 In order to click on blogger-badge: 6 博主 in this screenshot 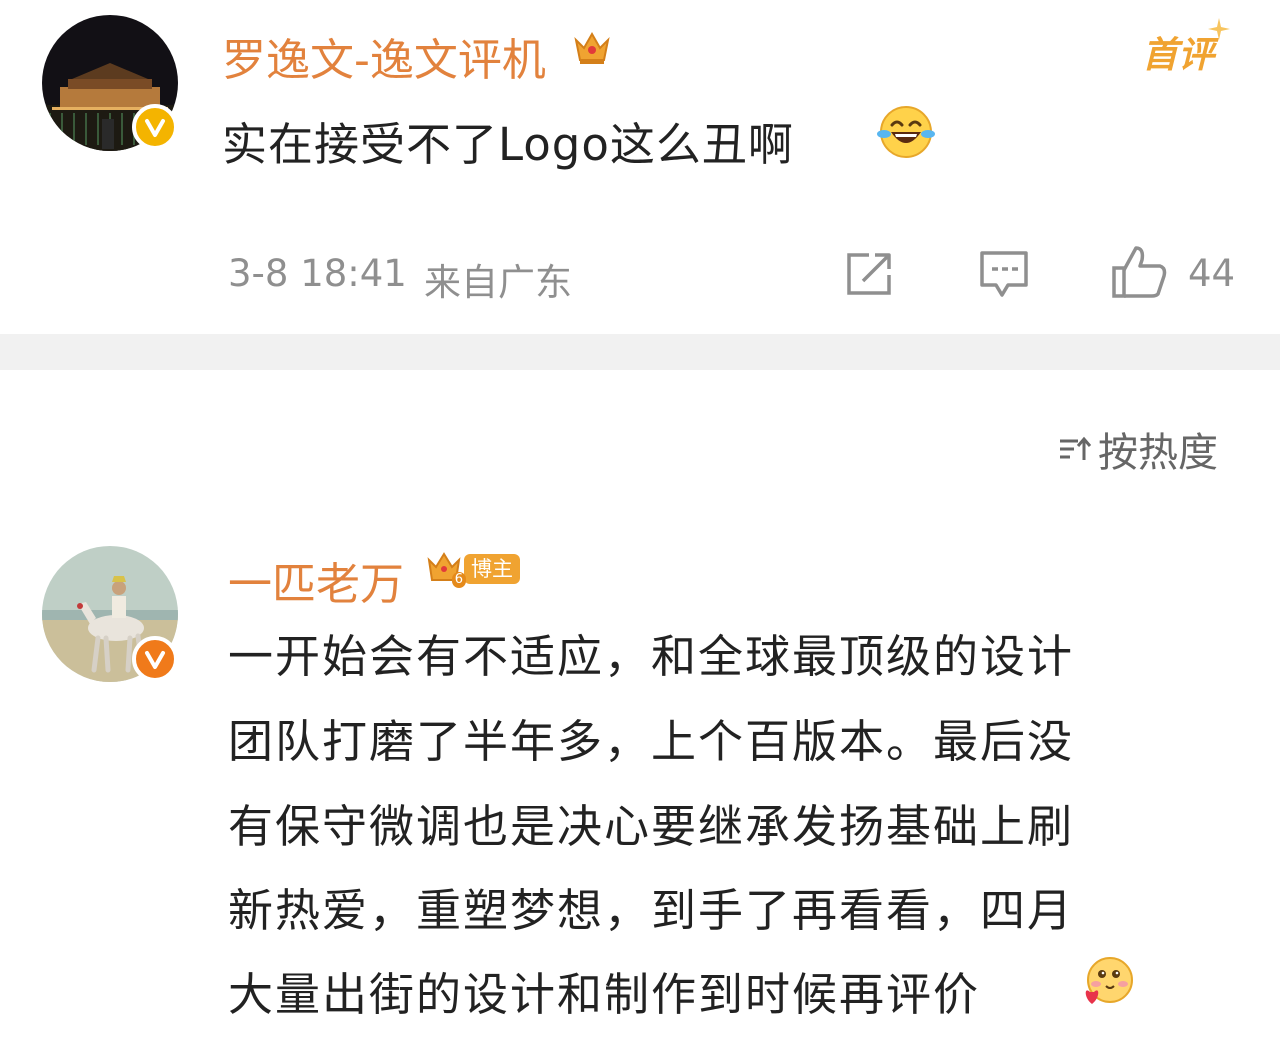, I will do `click(473, 569)`.